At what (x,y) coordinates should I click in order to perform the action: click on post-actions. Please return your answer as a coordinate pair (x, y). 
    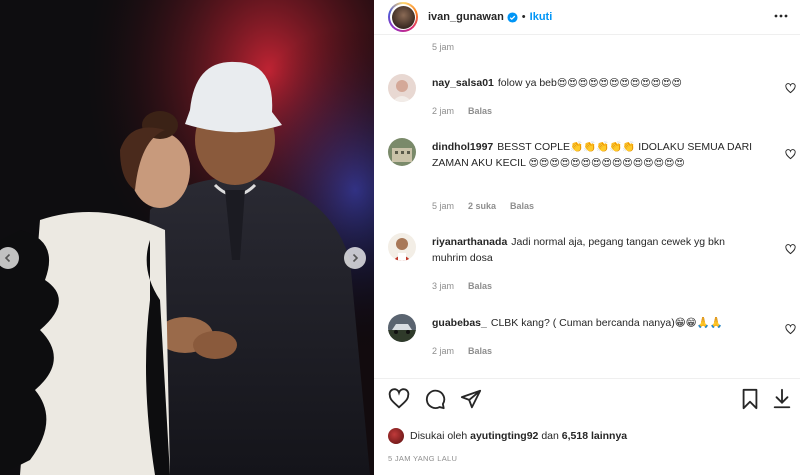
    Looking at the image, I should click on (435, 401).